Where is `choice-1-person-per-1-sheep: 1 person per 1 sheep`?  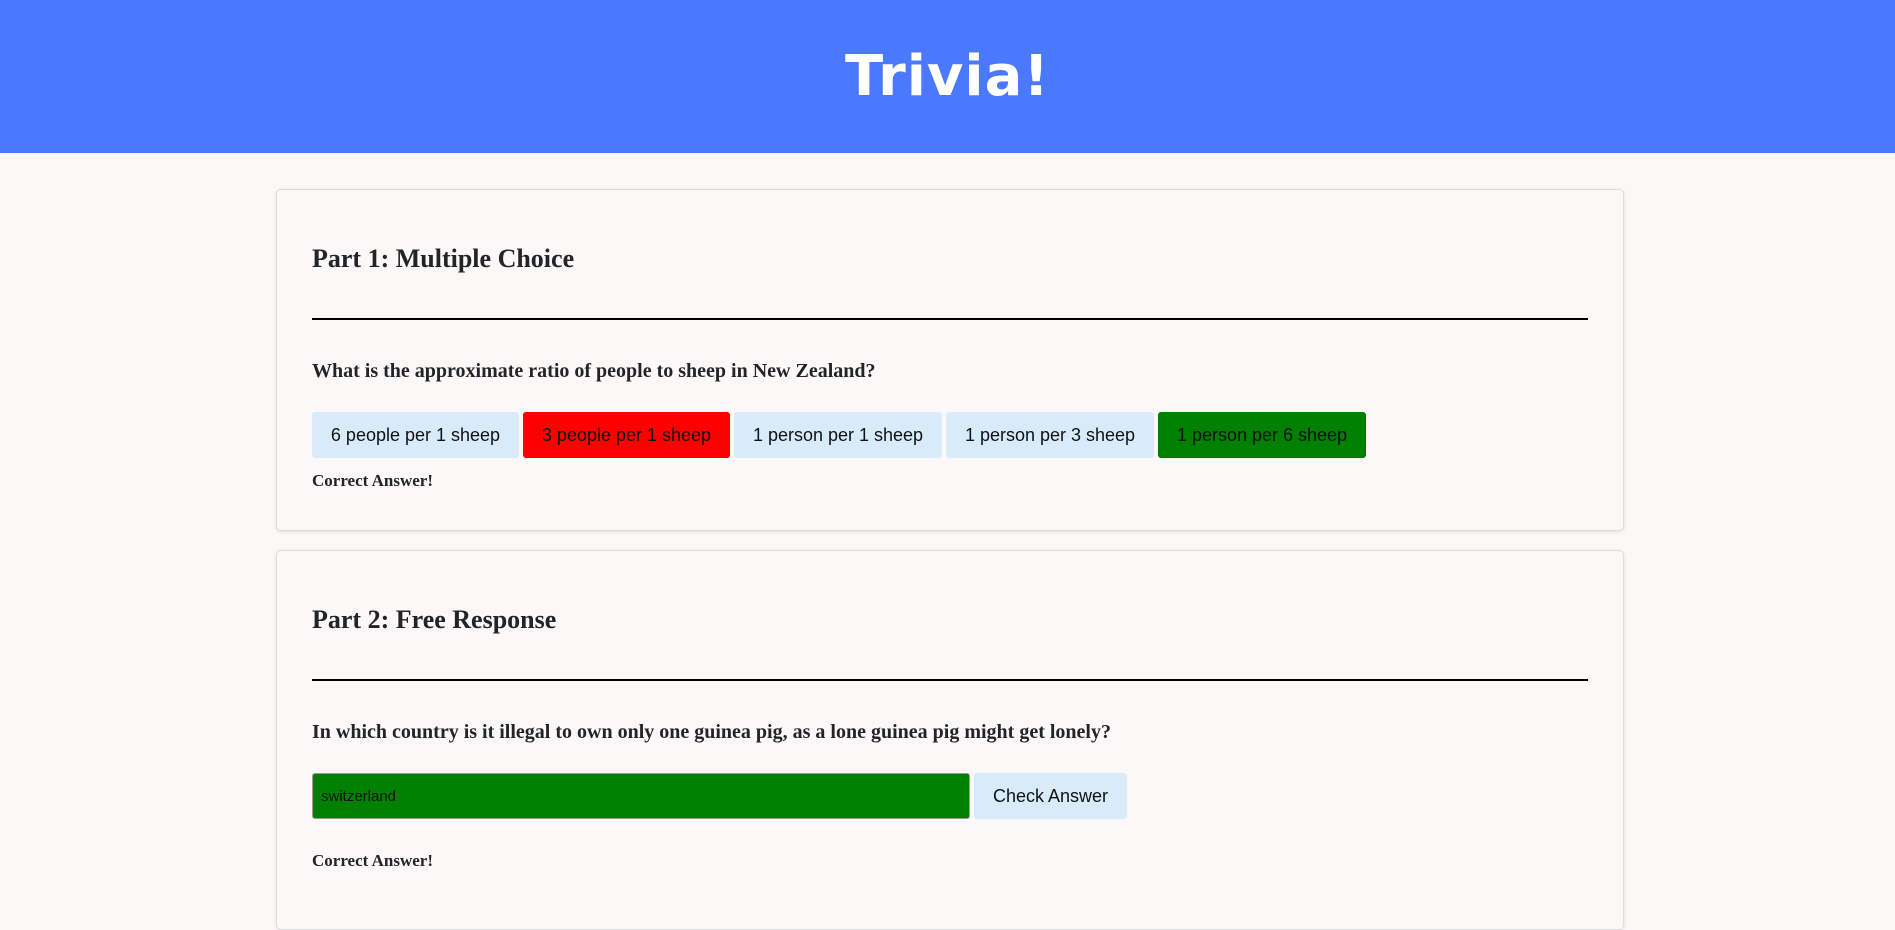 choice-1-person-per-1-sheep: 1 person per 1 sheep is located at coordinates (838, 435).